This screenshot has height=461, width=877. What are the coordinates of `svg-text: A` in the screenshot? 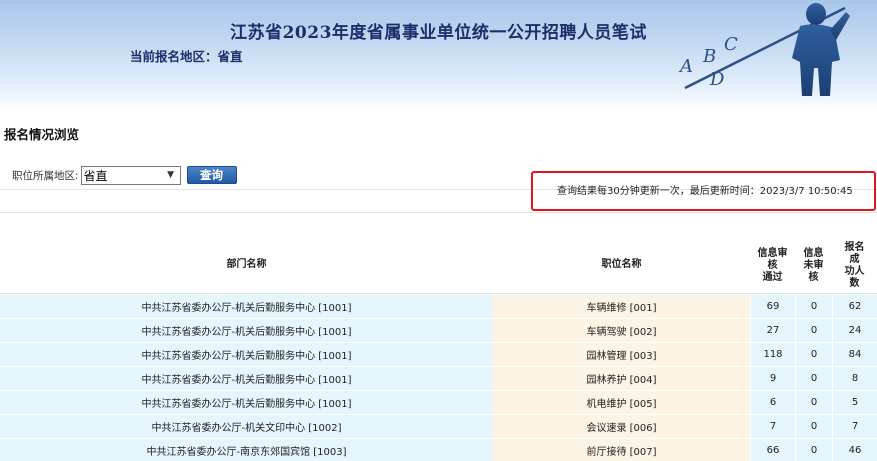 It's located at (685, 66).